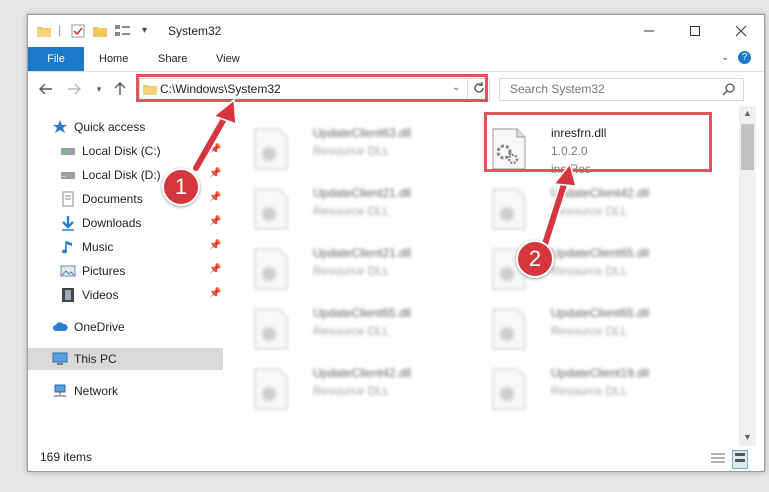  What do you see at coordinates (181, 187) in the screenshot?
I see `step-1-badge: 1` at bounding box center [181, 187].